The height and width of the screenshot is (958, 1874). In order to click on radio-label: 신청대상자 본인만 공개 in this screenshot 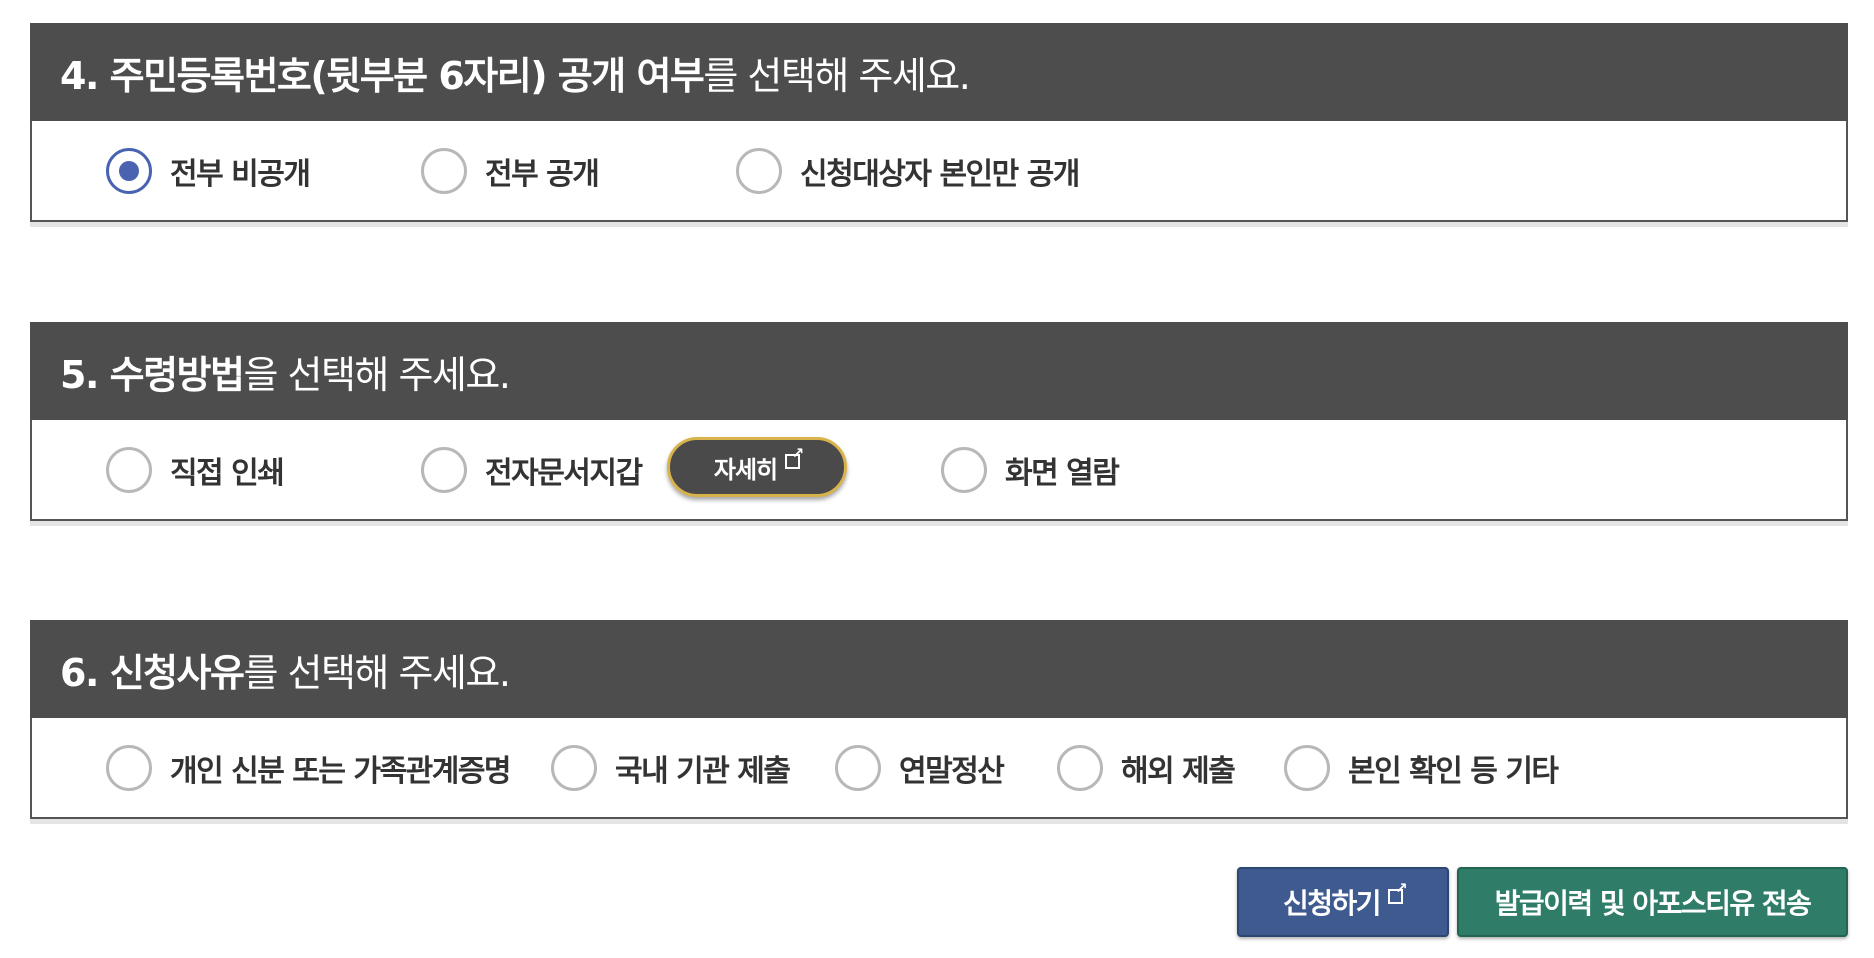, I will do `click(940, 174)`.